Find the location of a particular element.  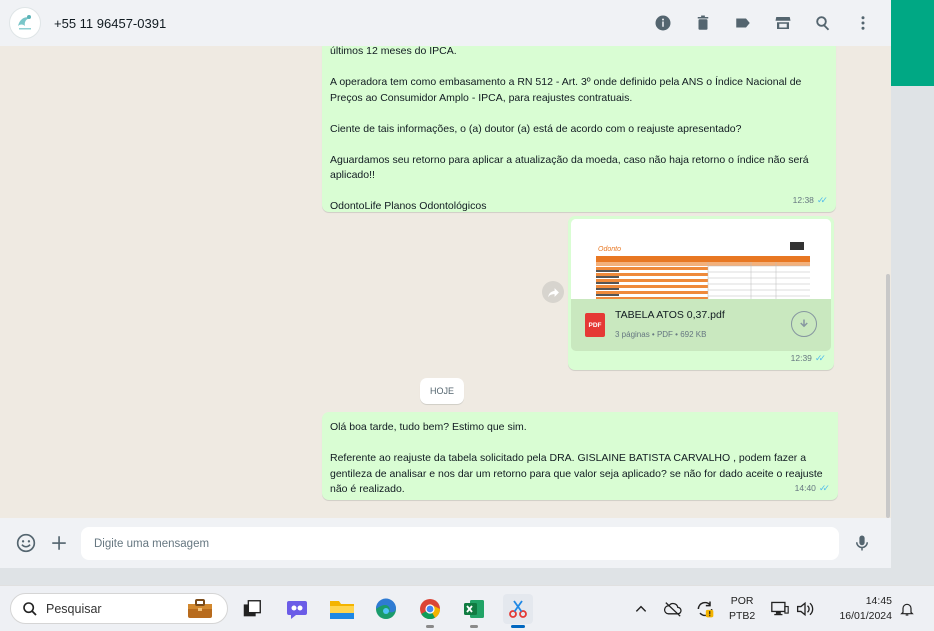

clock-date: 16/01/2024 is located at coordinates (865, 616).